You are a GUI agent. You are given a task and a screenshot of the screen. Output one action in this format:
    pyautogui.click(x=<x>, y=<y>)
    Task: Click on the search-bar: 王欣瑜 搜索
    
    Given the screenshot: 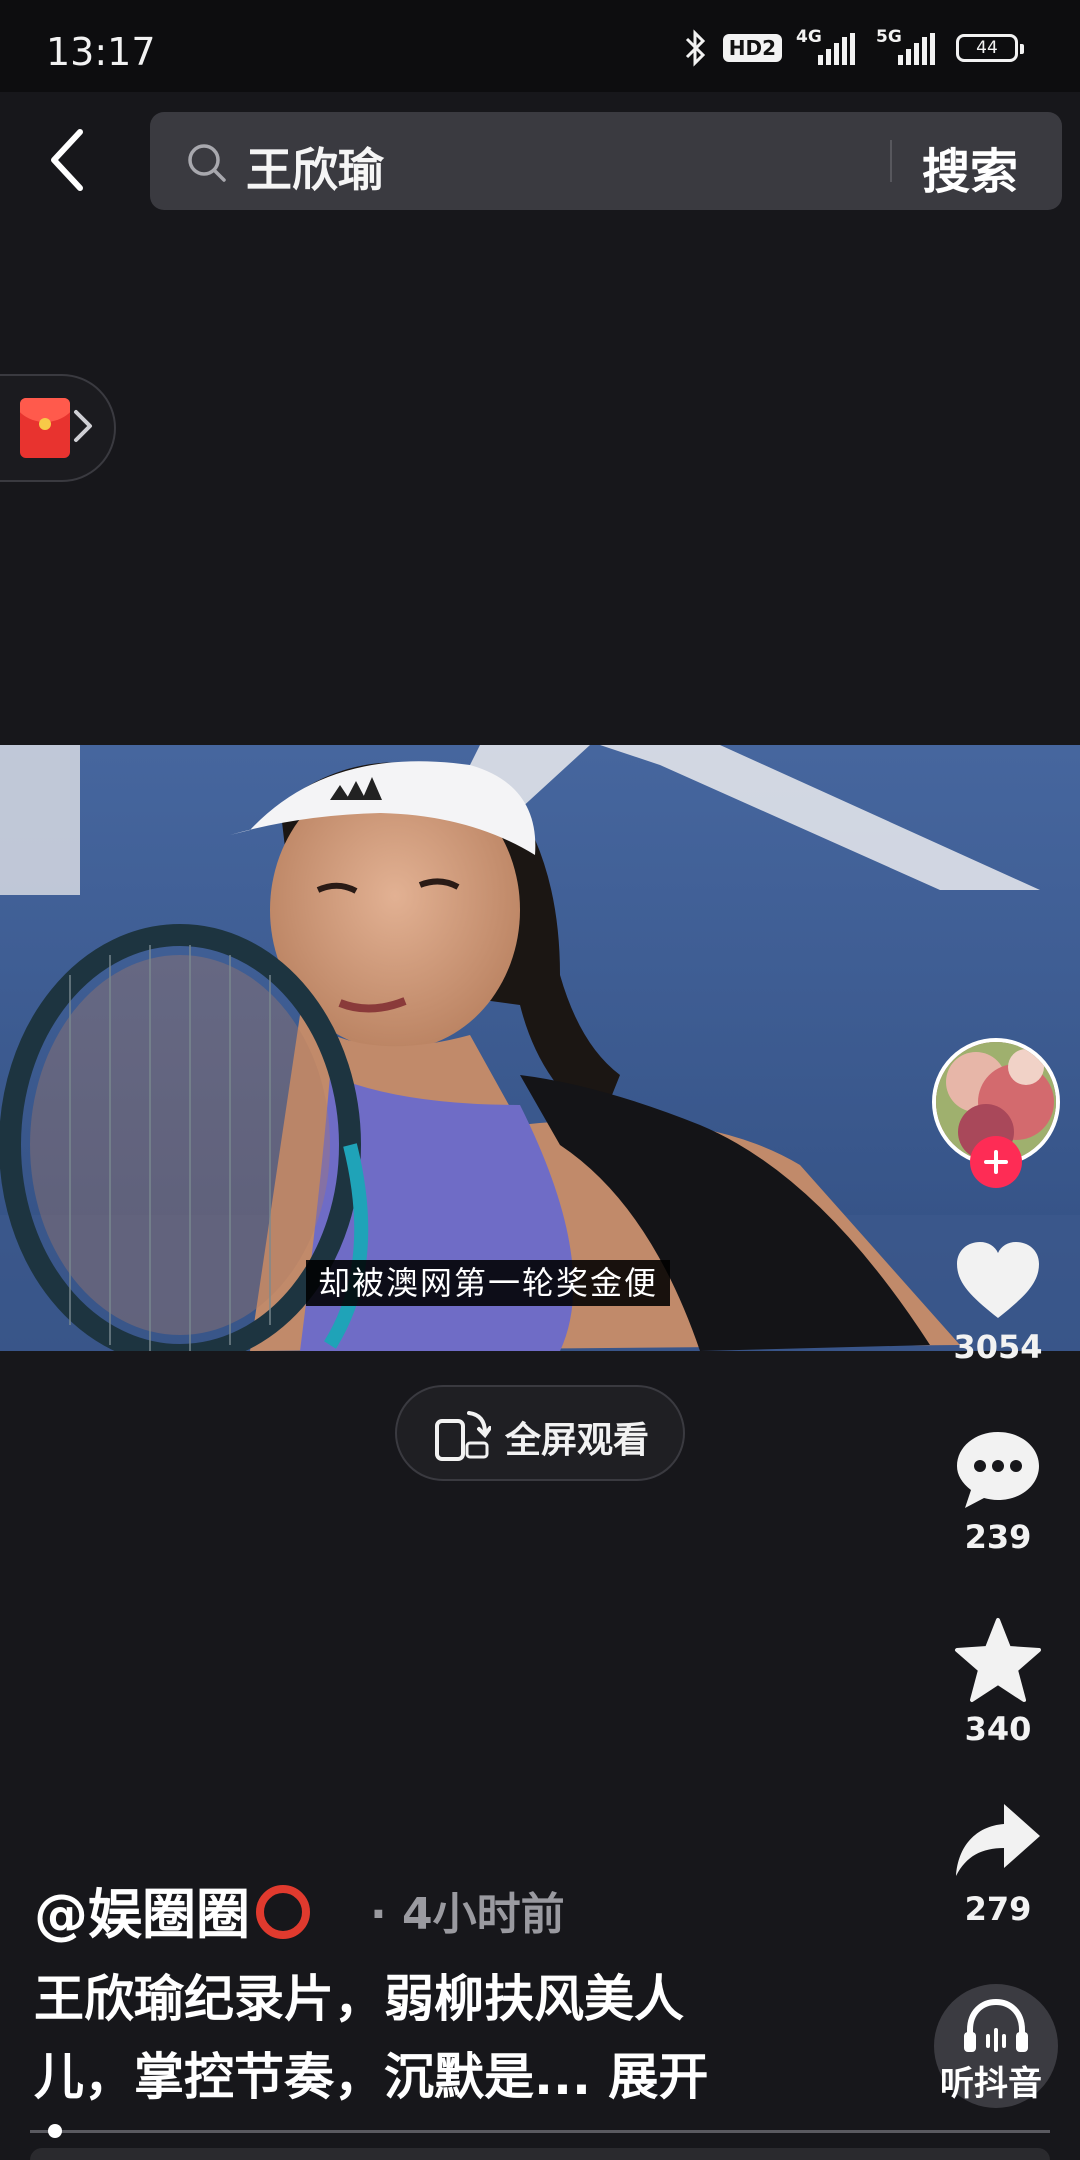 What is the action you would take?
    pyautogui.click(x=606, y=161)
    